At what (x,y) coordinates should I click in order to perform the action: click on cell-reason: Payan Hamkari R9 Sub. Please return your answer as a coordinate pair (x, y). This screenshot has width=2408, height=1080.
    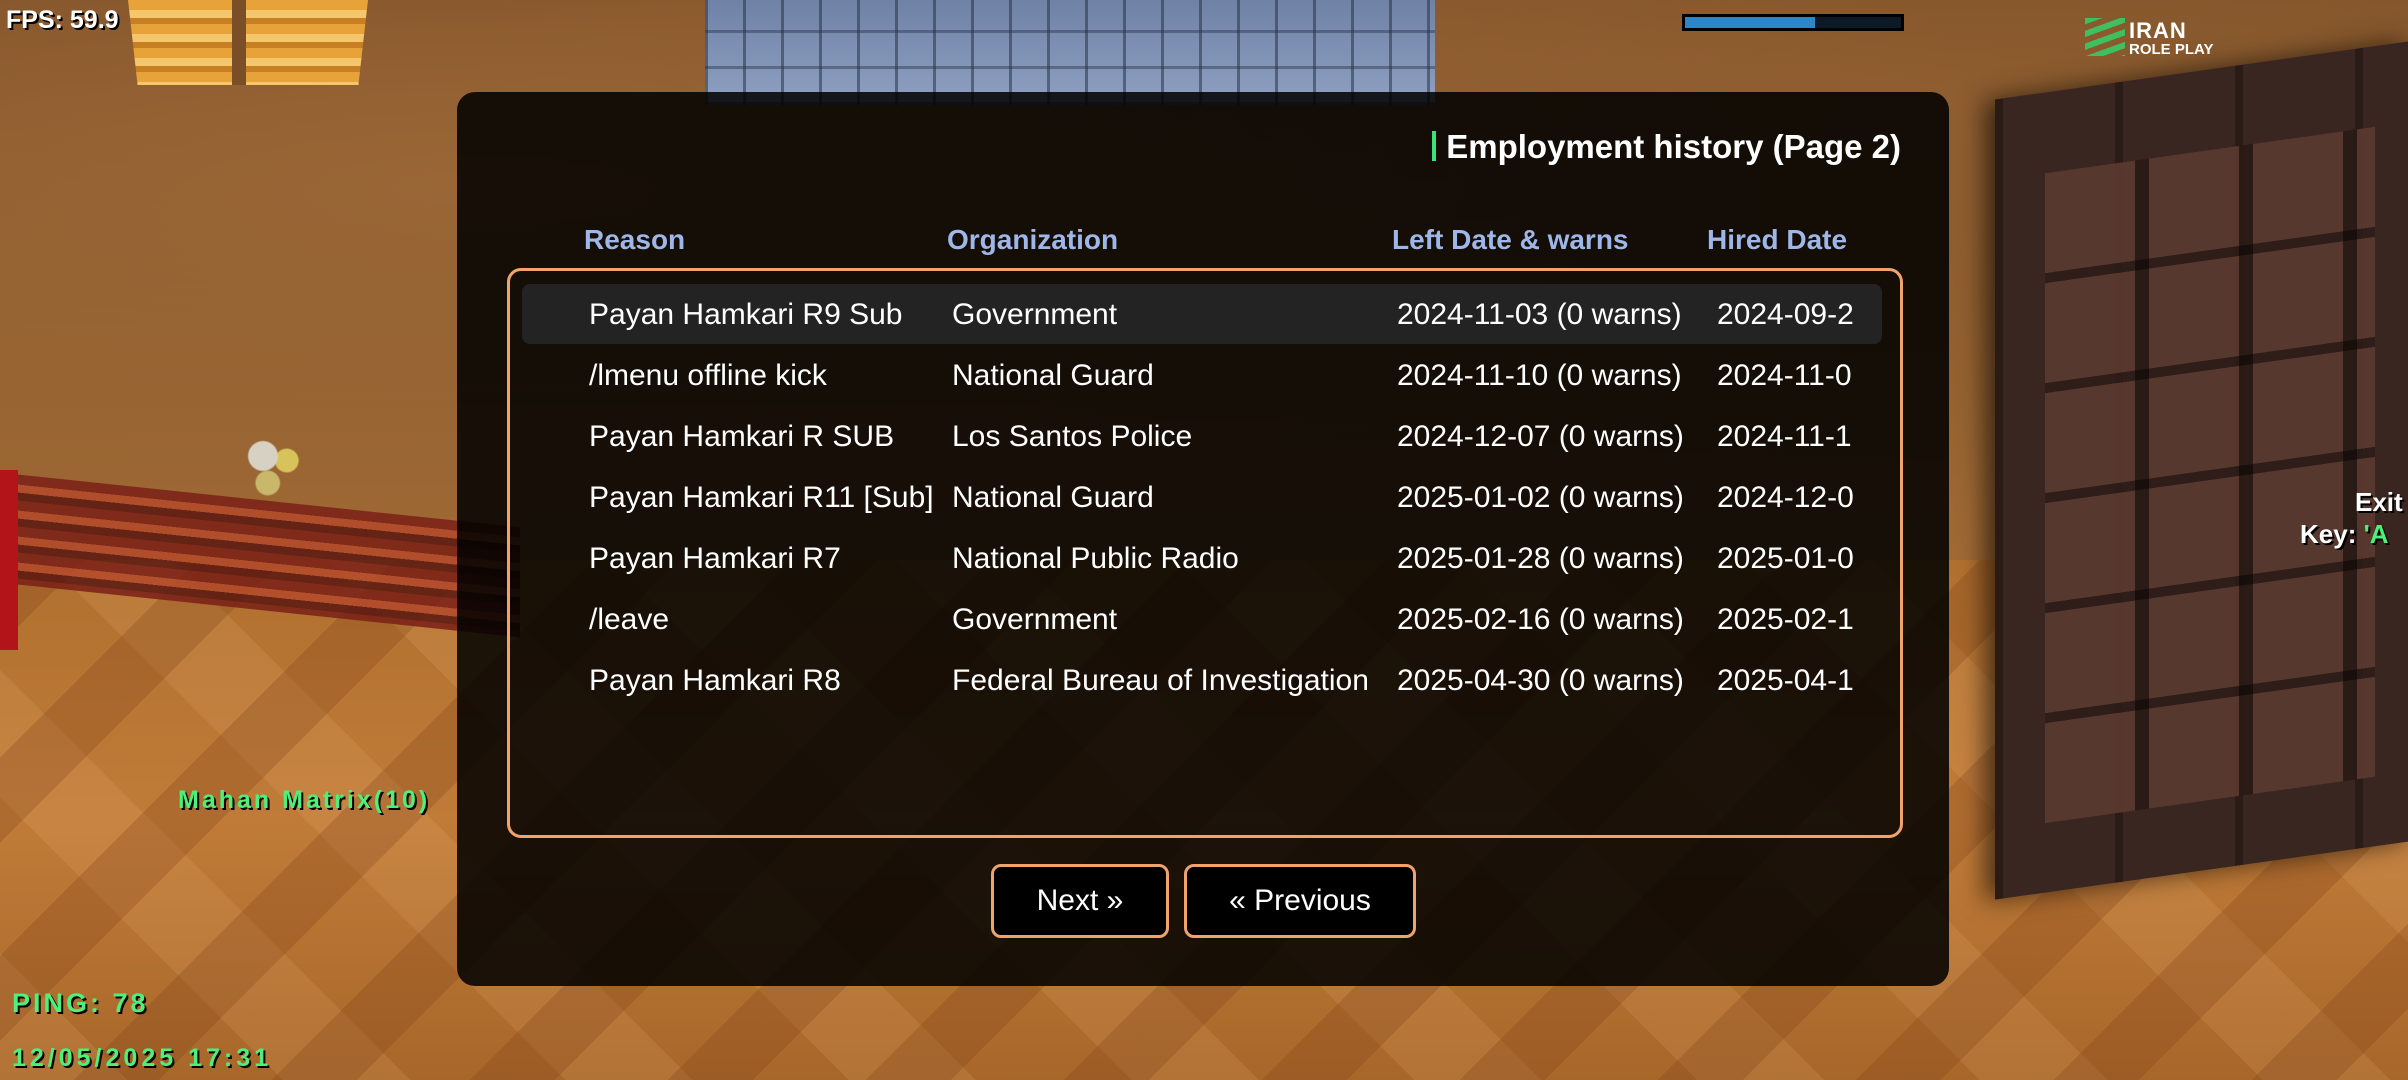
    Looking at the image, I should click on (746, 314).